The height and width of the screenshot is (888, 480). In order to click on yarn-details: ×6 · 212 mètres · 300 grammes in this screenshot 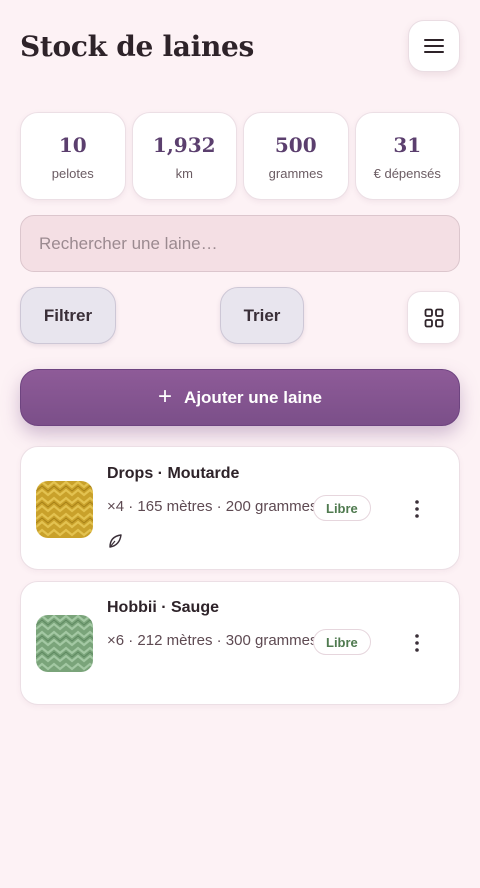, I will do `click(212, 640)`.